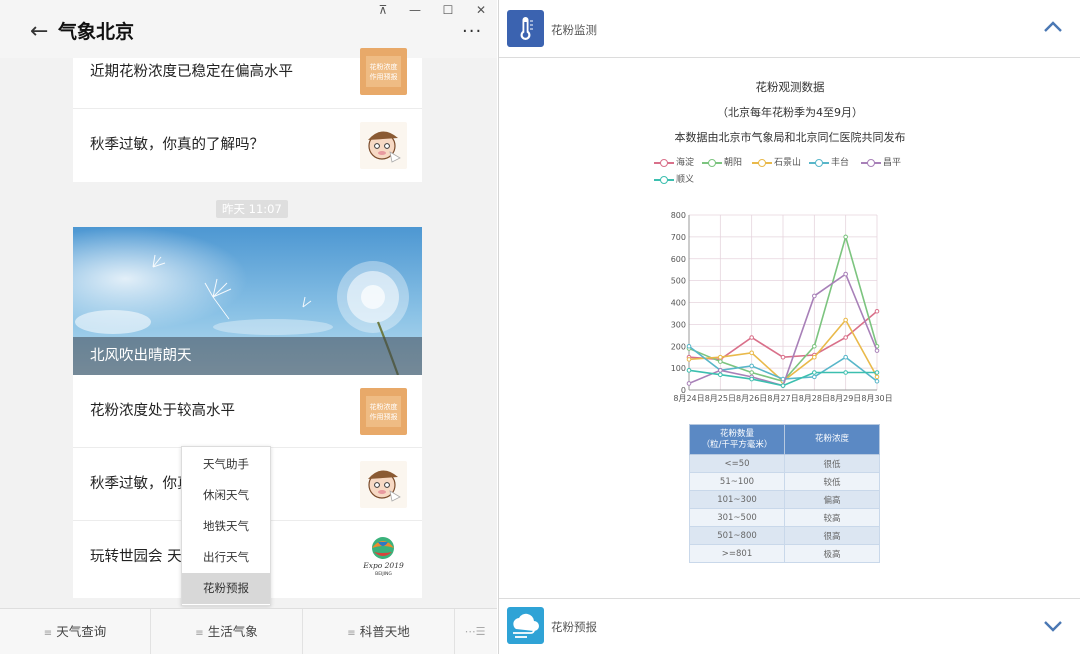 Image resolution: width=1080 pixels, height=654 pixels. Describe the element at coordinates (81, 631) in the screenshot. I see `tab-label: 天气查询` at that location.